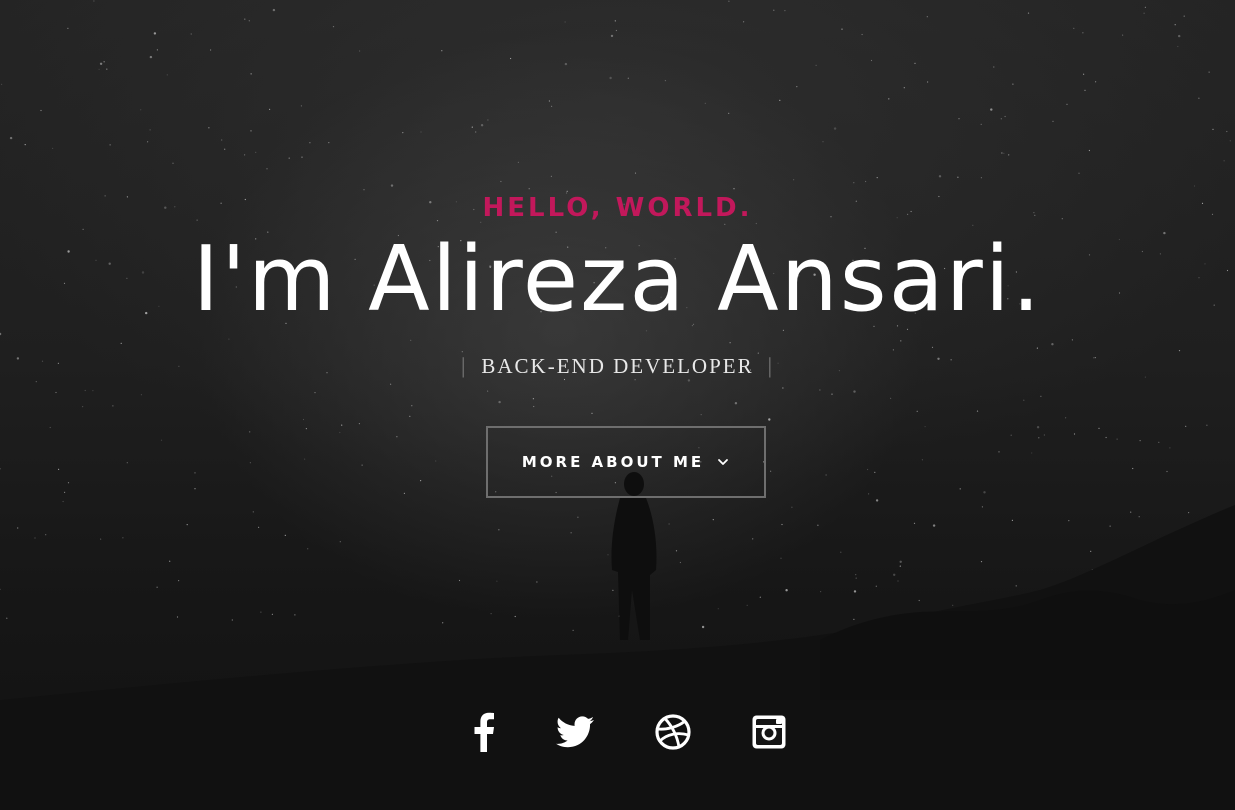  I want to click on instagram-link, so click(769, 734).